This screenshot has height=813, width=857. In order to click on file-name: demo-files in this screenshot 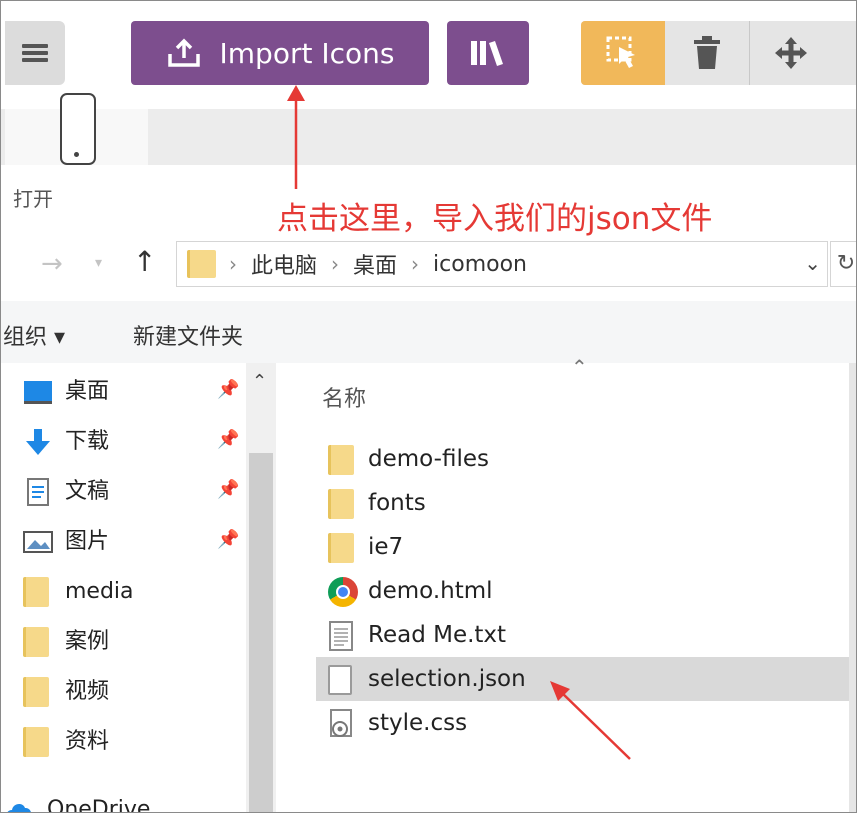, I will do `click(428, 459)`.